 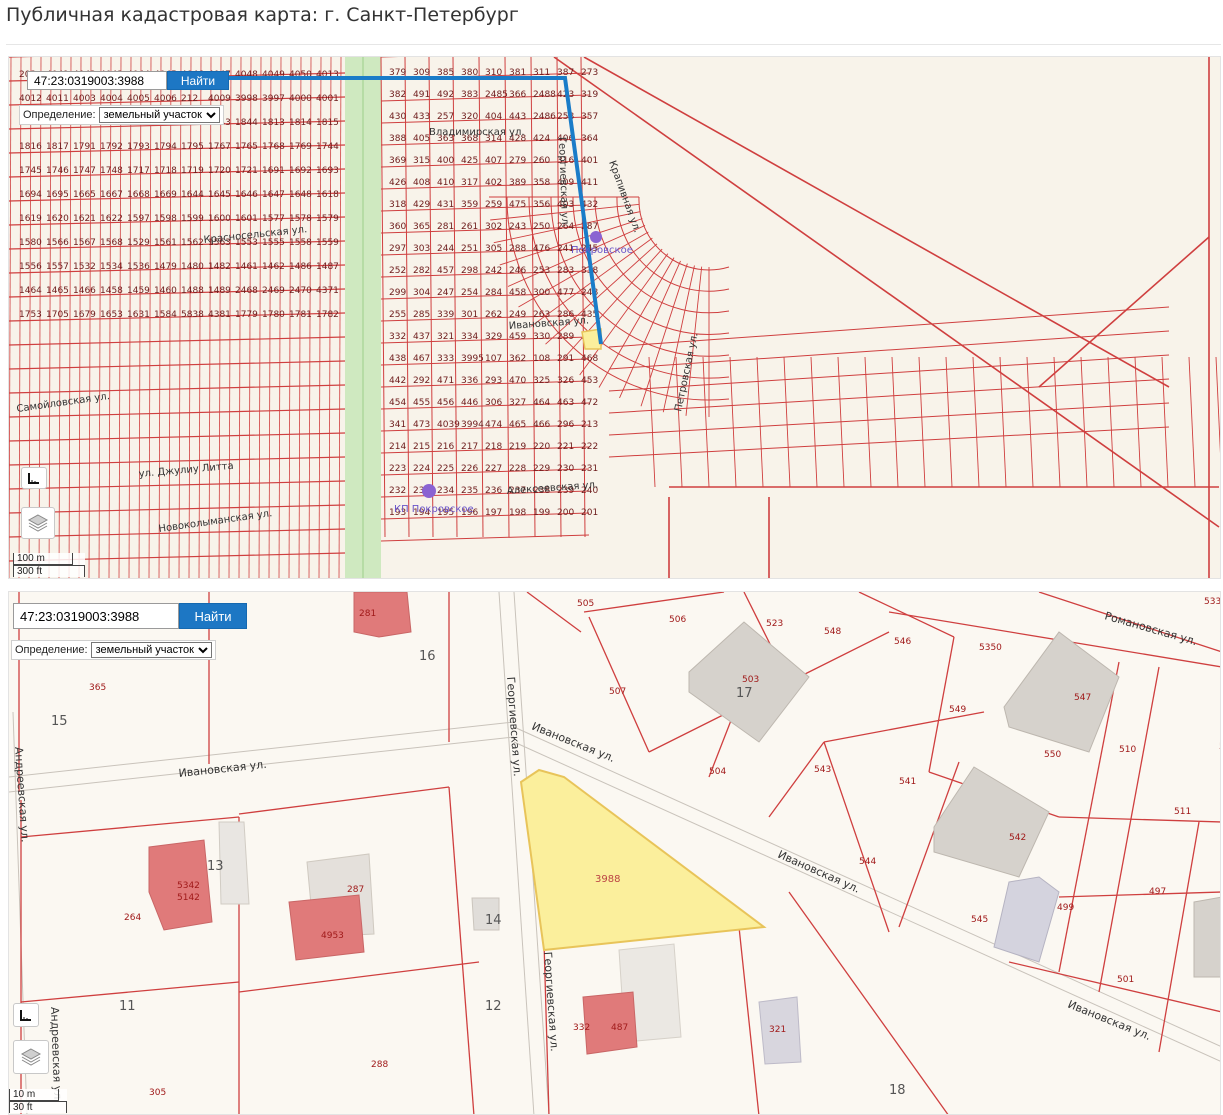 I want to click on parcel-number: 257, so click(x=445, y=117).